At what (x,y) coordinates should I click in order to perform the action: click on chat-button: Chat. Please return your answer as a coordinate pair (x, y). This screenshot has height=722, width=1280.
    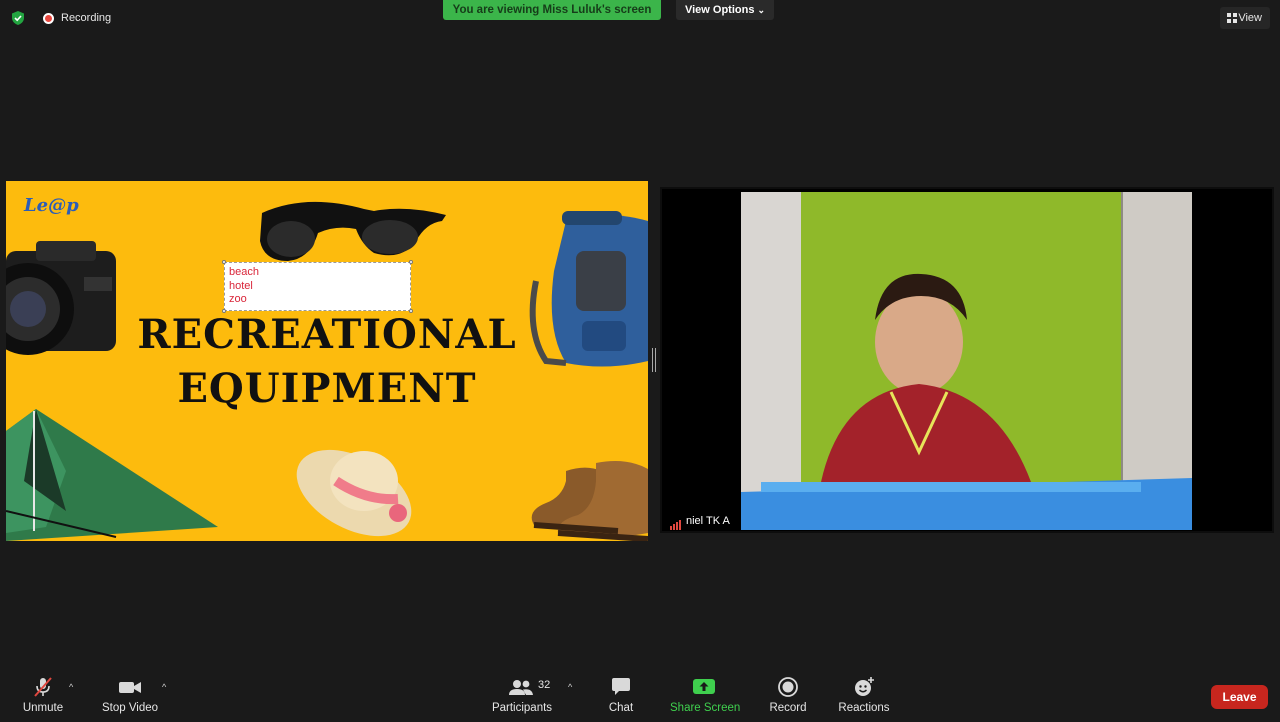
    Looking at the image, I should click on (621, 695).